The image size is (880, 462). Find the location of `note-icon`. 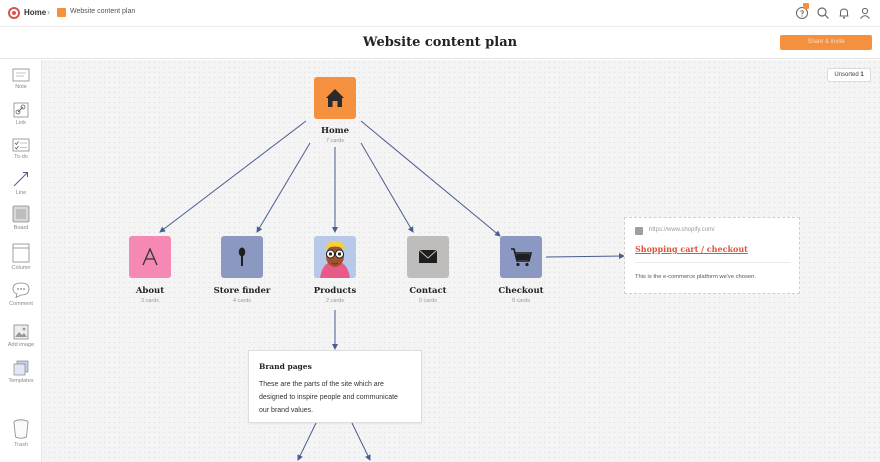

note-icon is located at coordinates (21, 75).